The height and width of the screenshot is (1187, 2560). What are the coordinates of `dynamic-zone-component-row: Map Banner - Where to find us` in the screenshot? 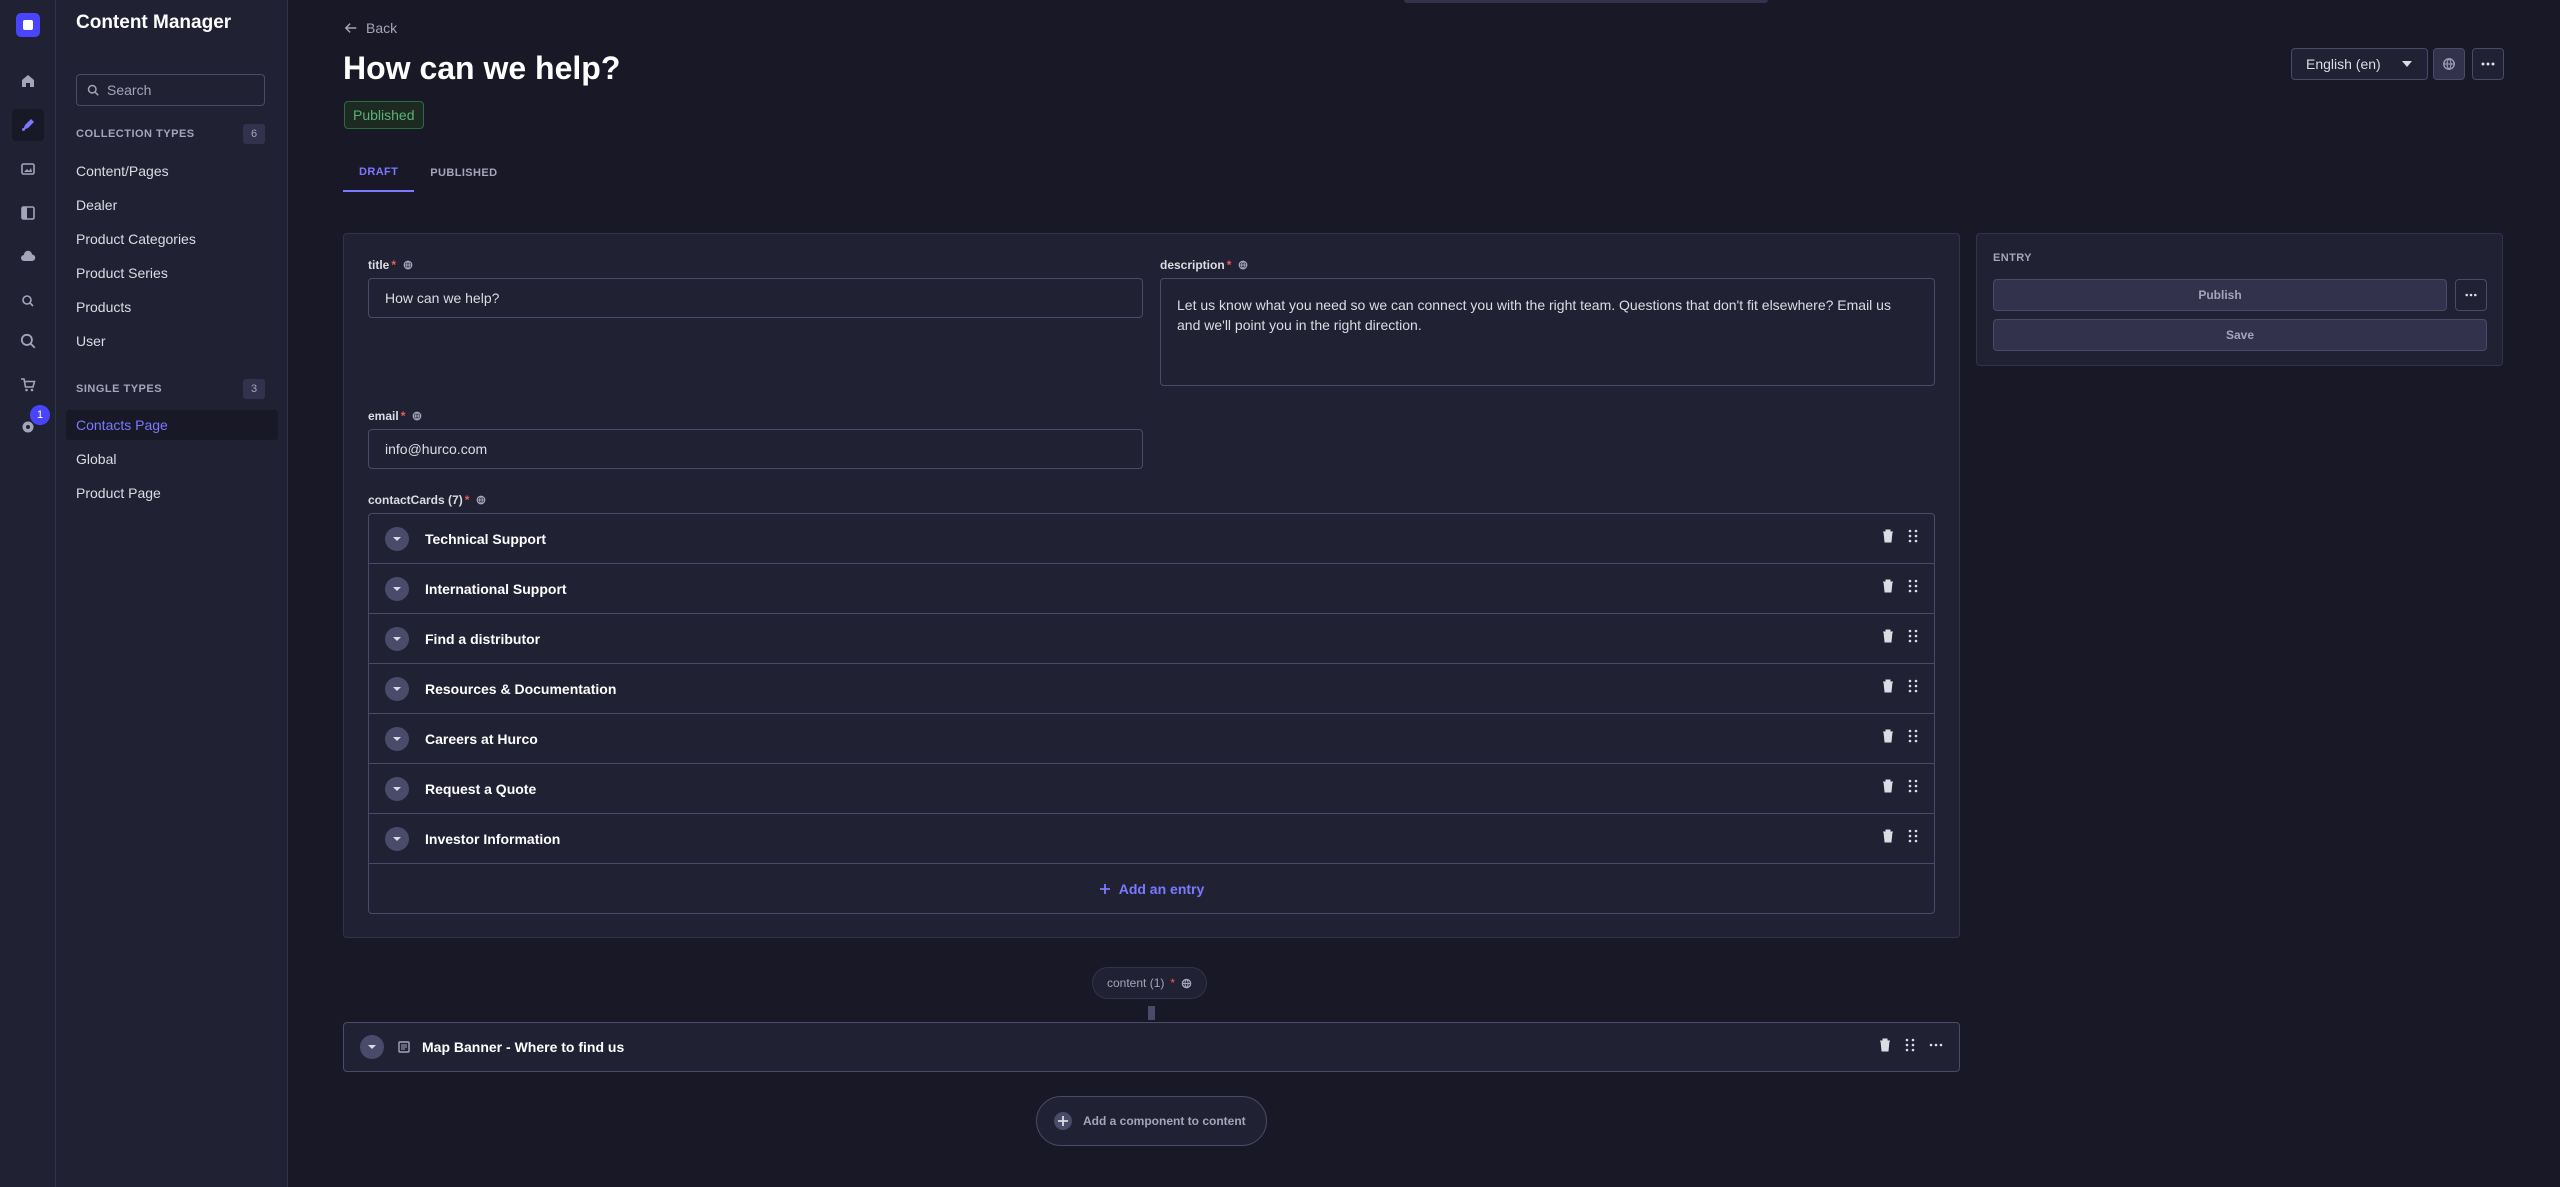 It's located at (1151, 1047).